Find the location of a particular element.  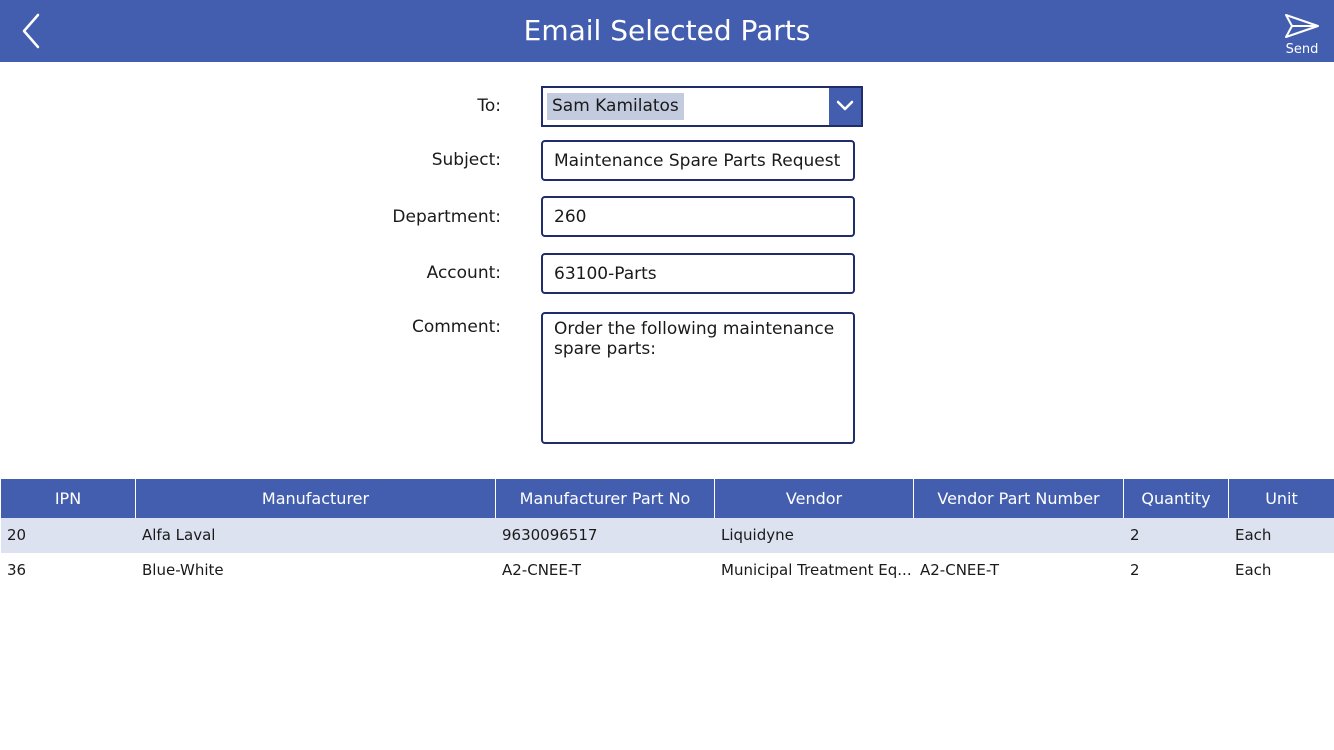

chevron-down-icon is located at coordinates (845, 105).